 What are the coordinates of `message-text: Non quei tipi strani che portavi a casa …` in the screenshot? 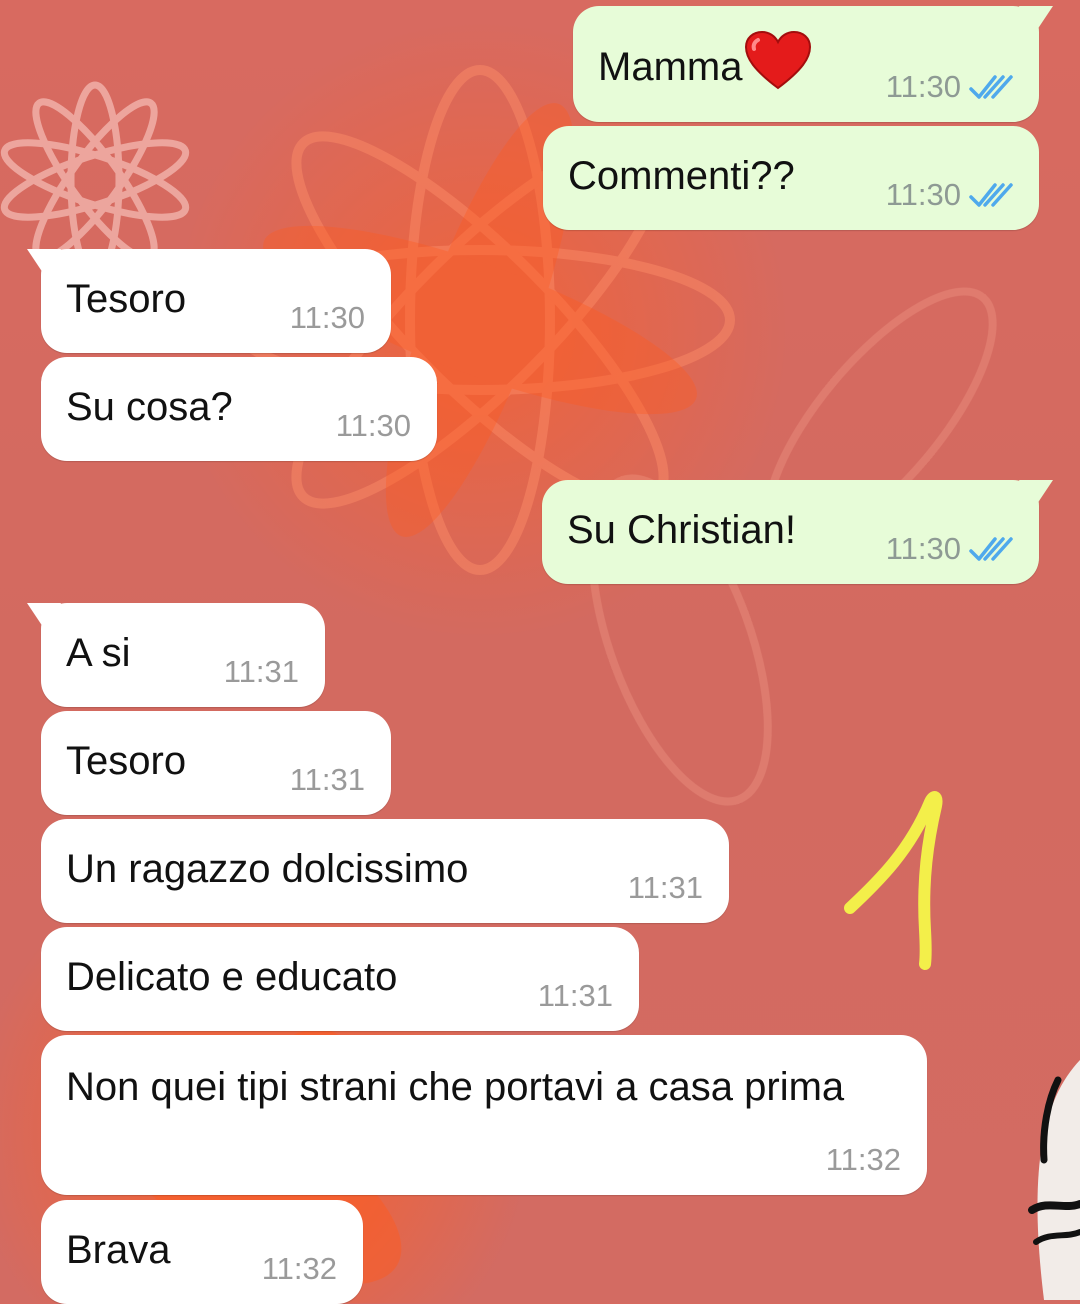 It's located at (455, 1087).